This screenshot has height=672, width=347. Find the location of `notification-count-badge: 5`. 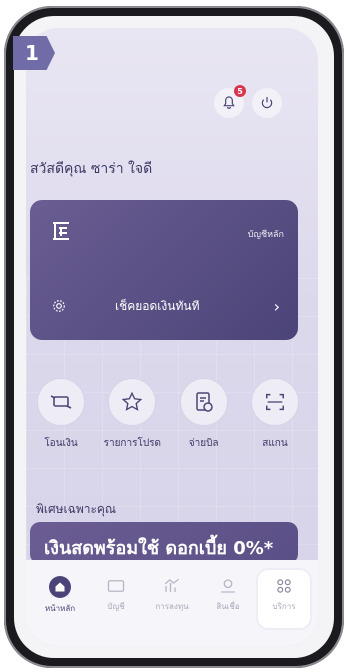

notification-count-badge: 5 is located at coordinates (240, 91).